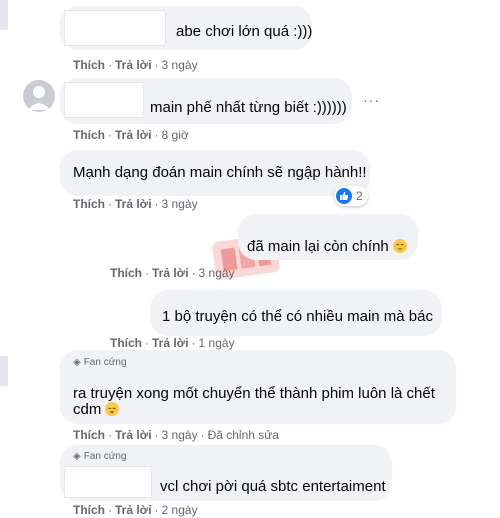 This screenshot has width=500, height=518. Describe the element at coordinates (399, 246) in the screenshot. I see `relieved-emoji-icon` at that location.